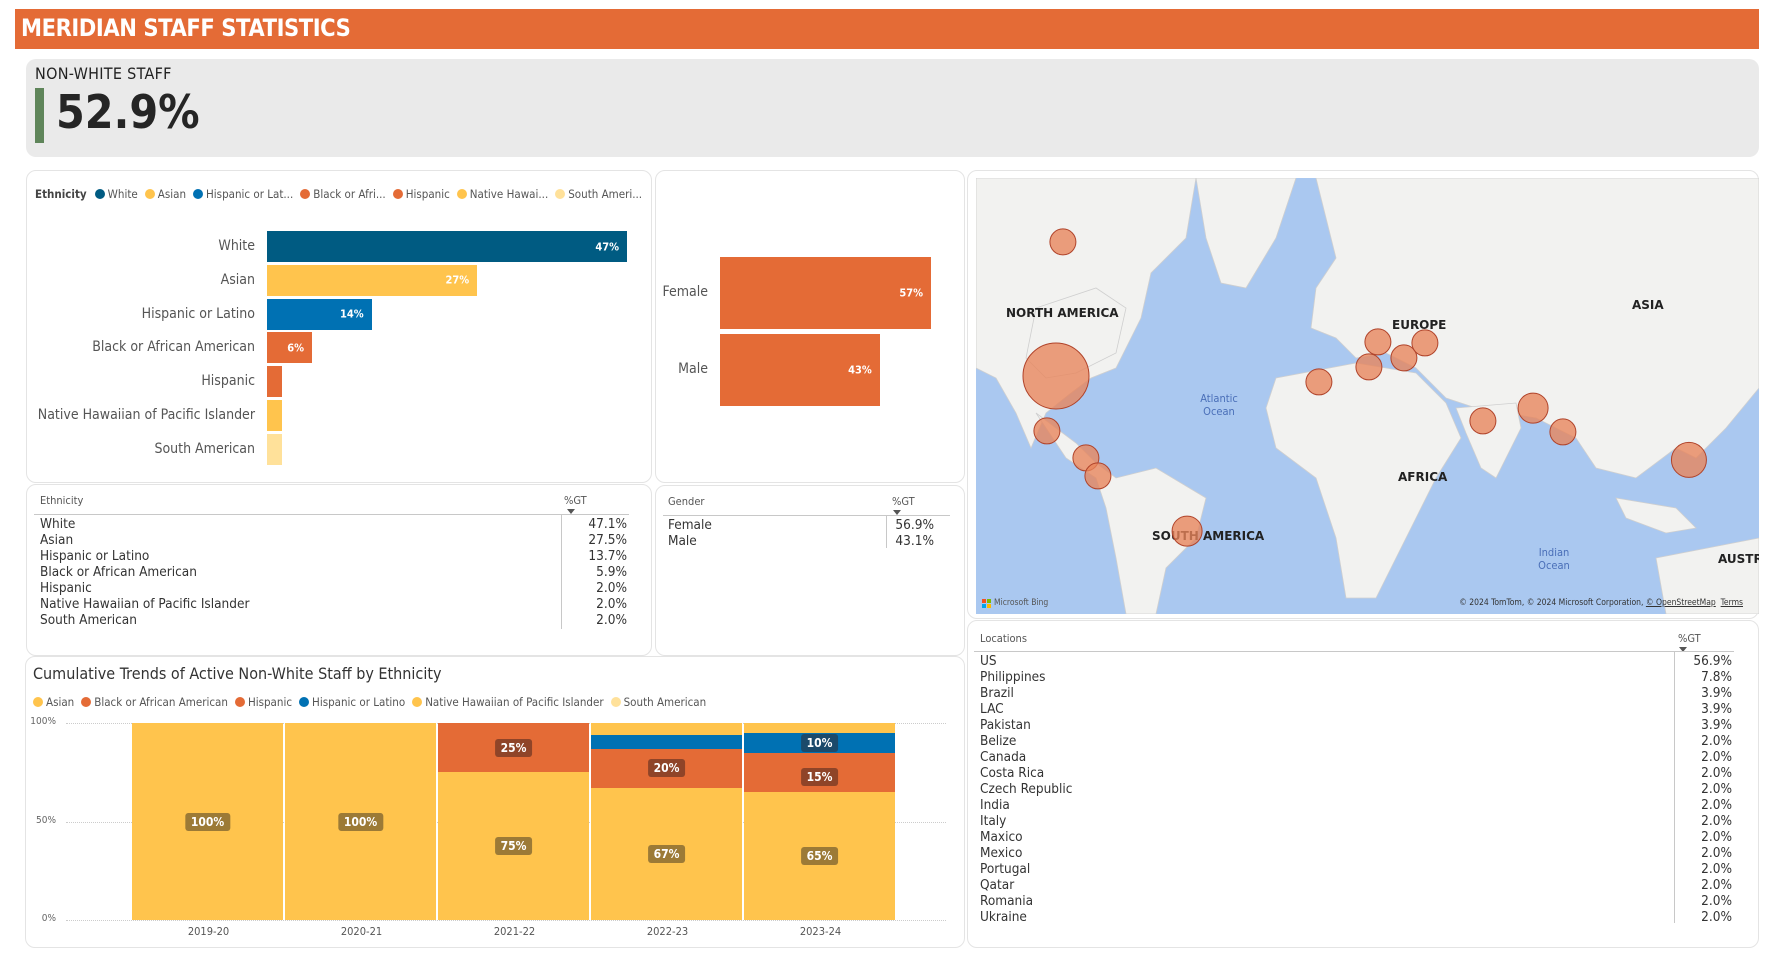 This screenshot has height=966, width=1779. I want to click on table-row-label: India, so click(995, 805).